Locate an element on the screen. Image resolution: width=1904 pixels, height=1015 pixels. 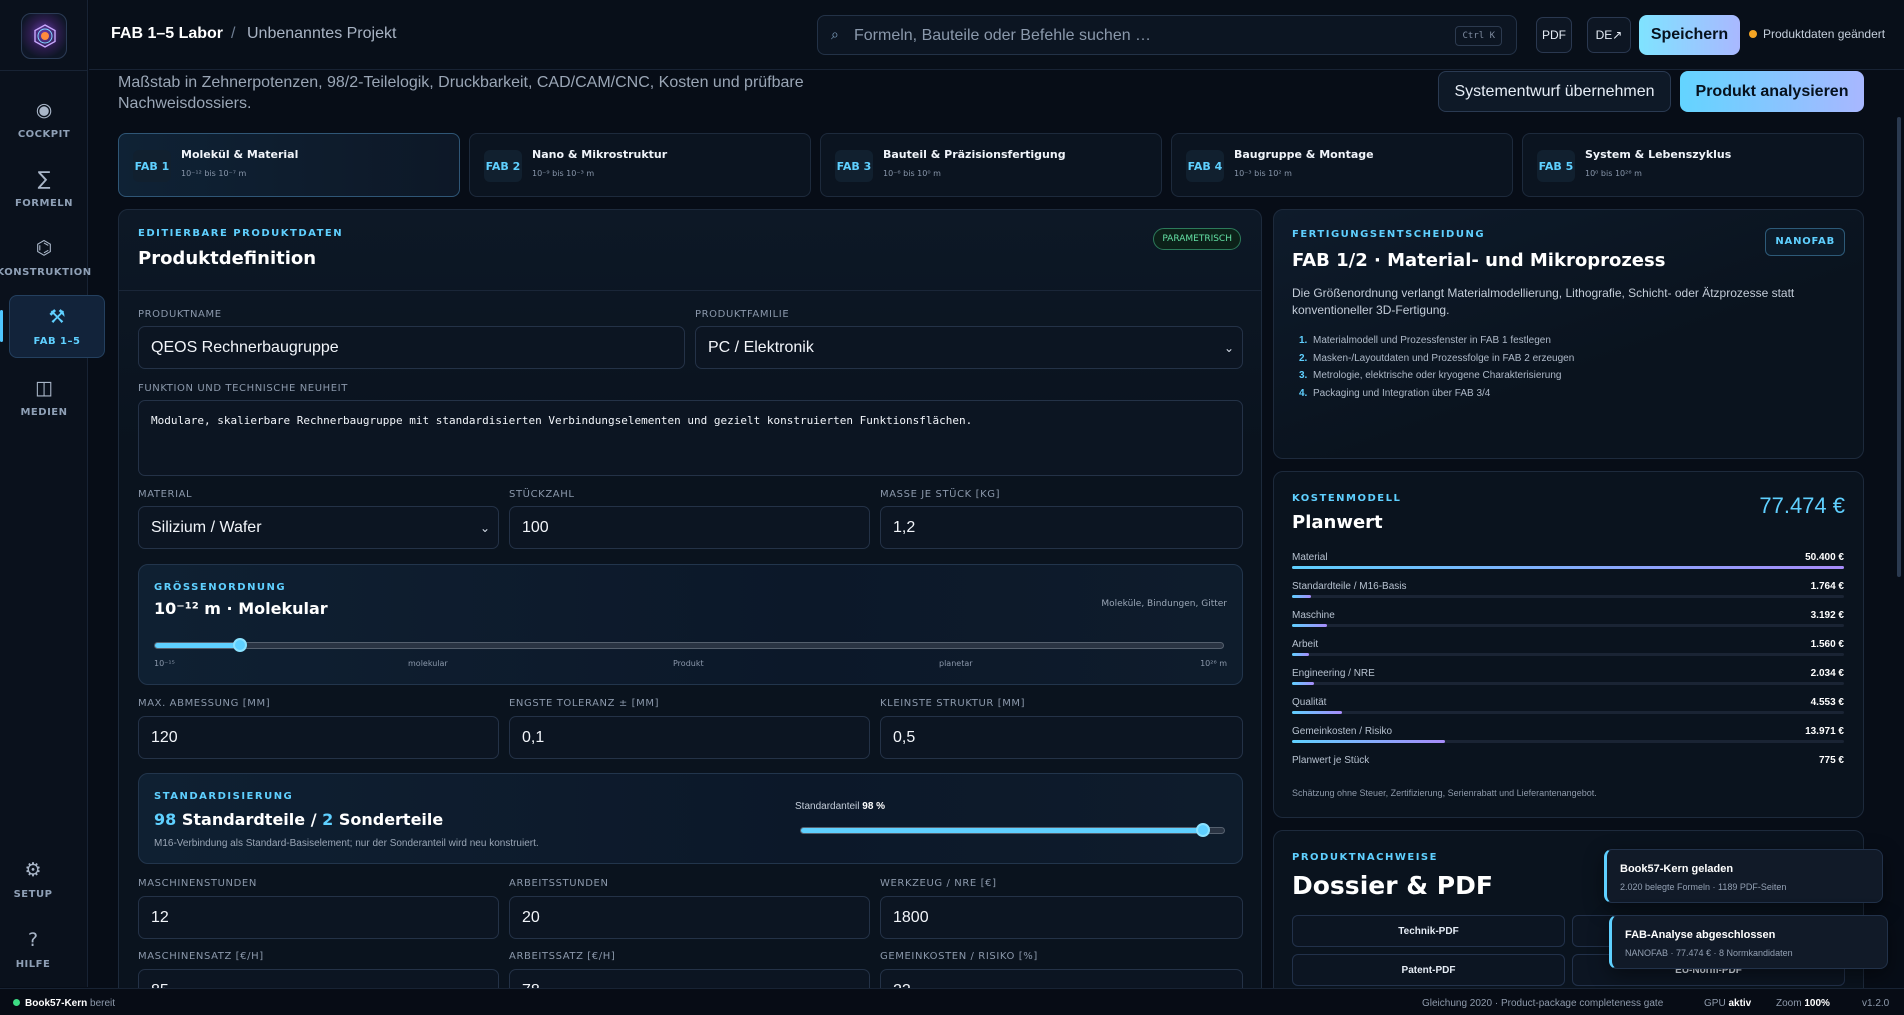
fab-range: 10⁻¹² bis 10⁻⁷ m is located at coordinates (214, 173).